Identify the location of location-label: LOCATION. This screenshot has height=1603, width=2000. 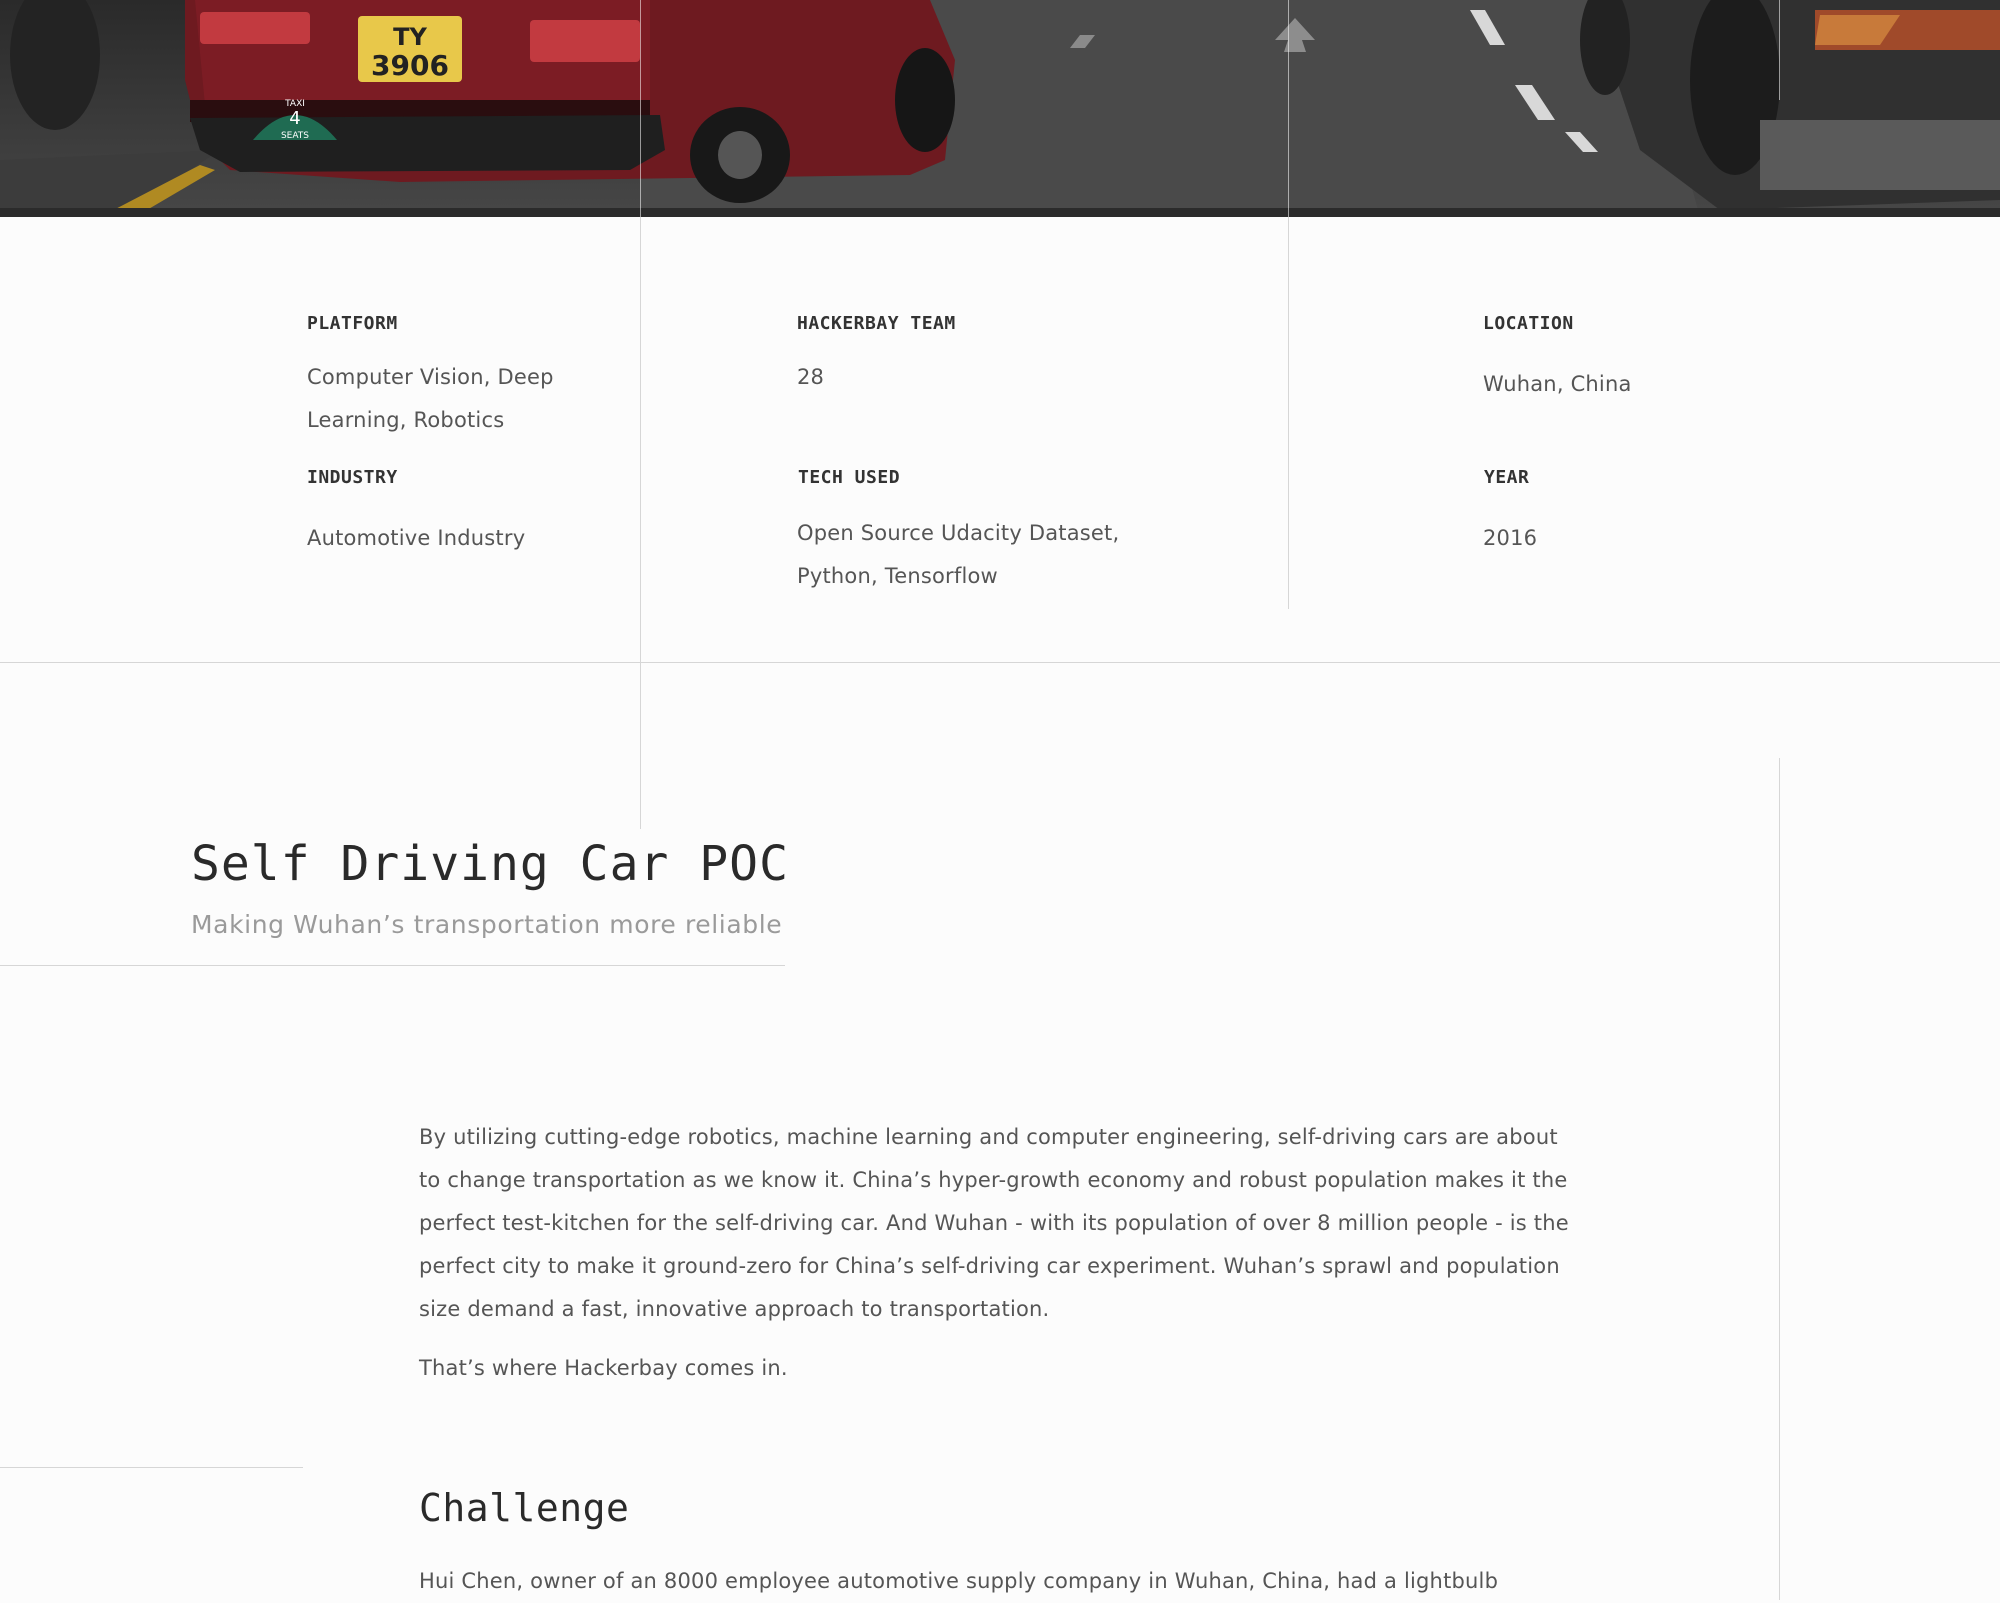
(1528, 323).